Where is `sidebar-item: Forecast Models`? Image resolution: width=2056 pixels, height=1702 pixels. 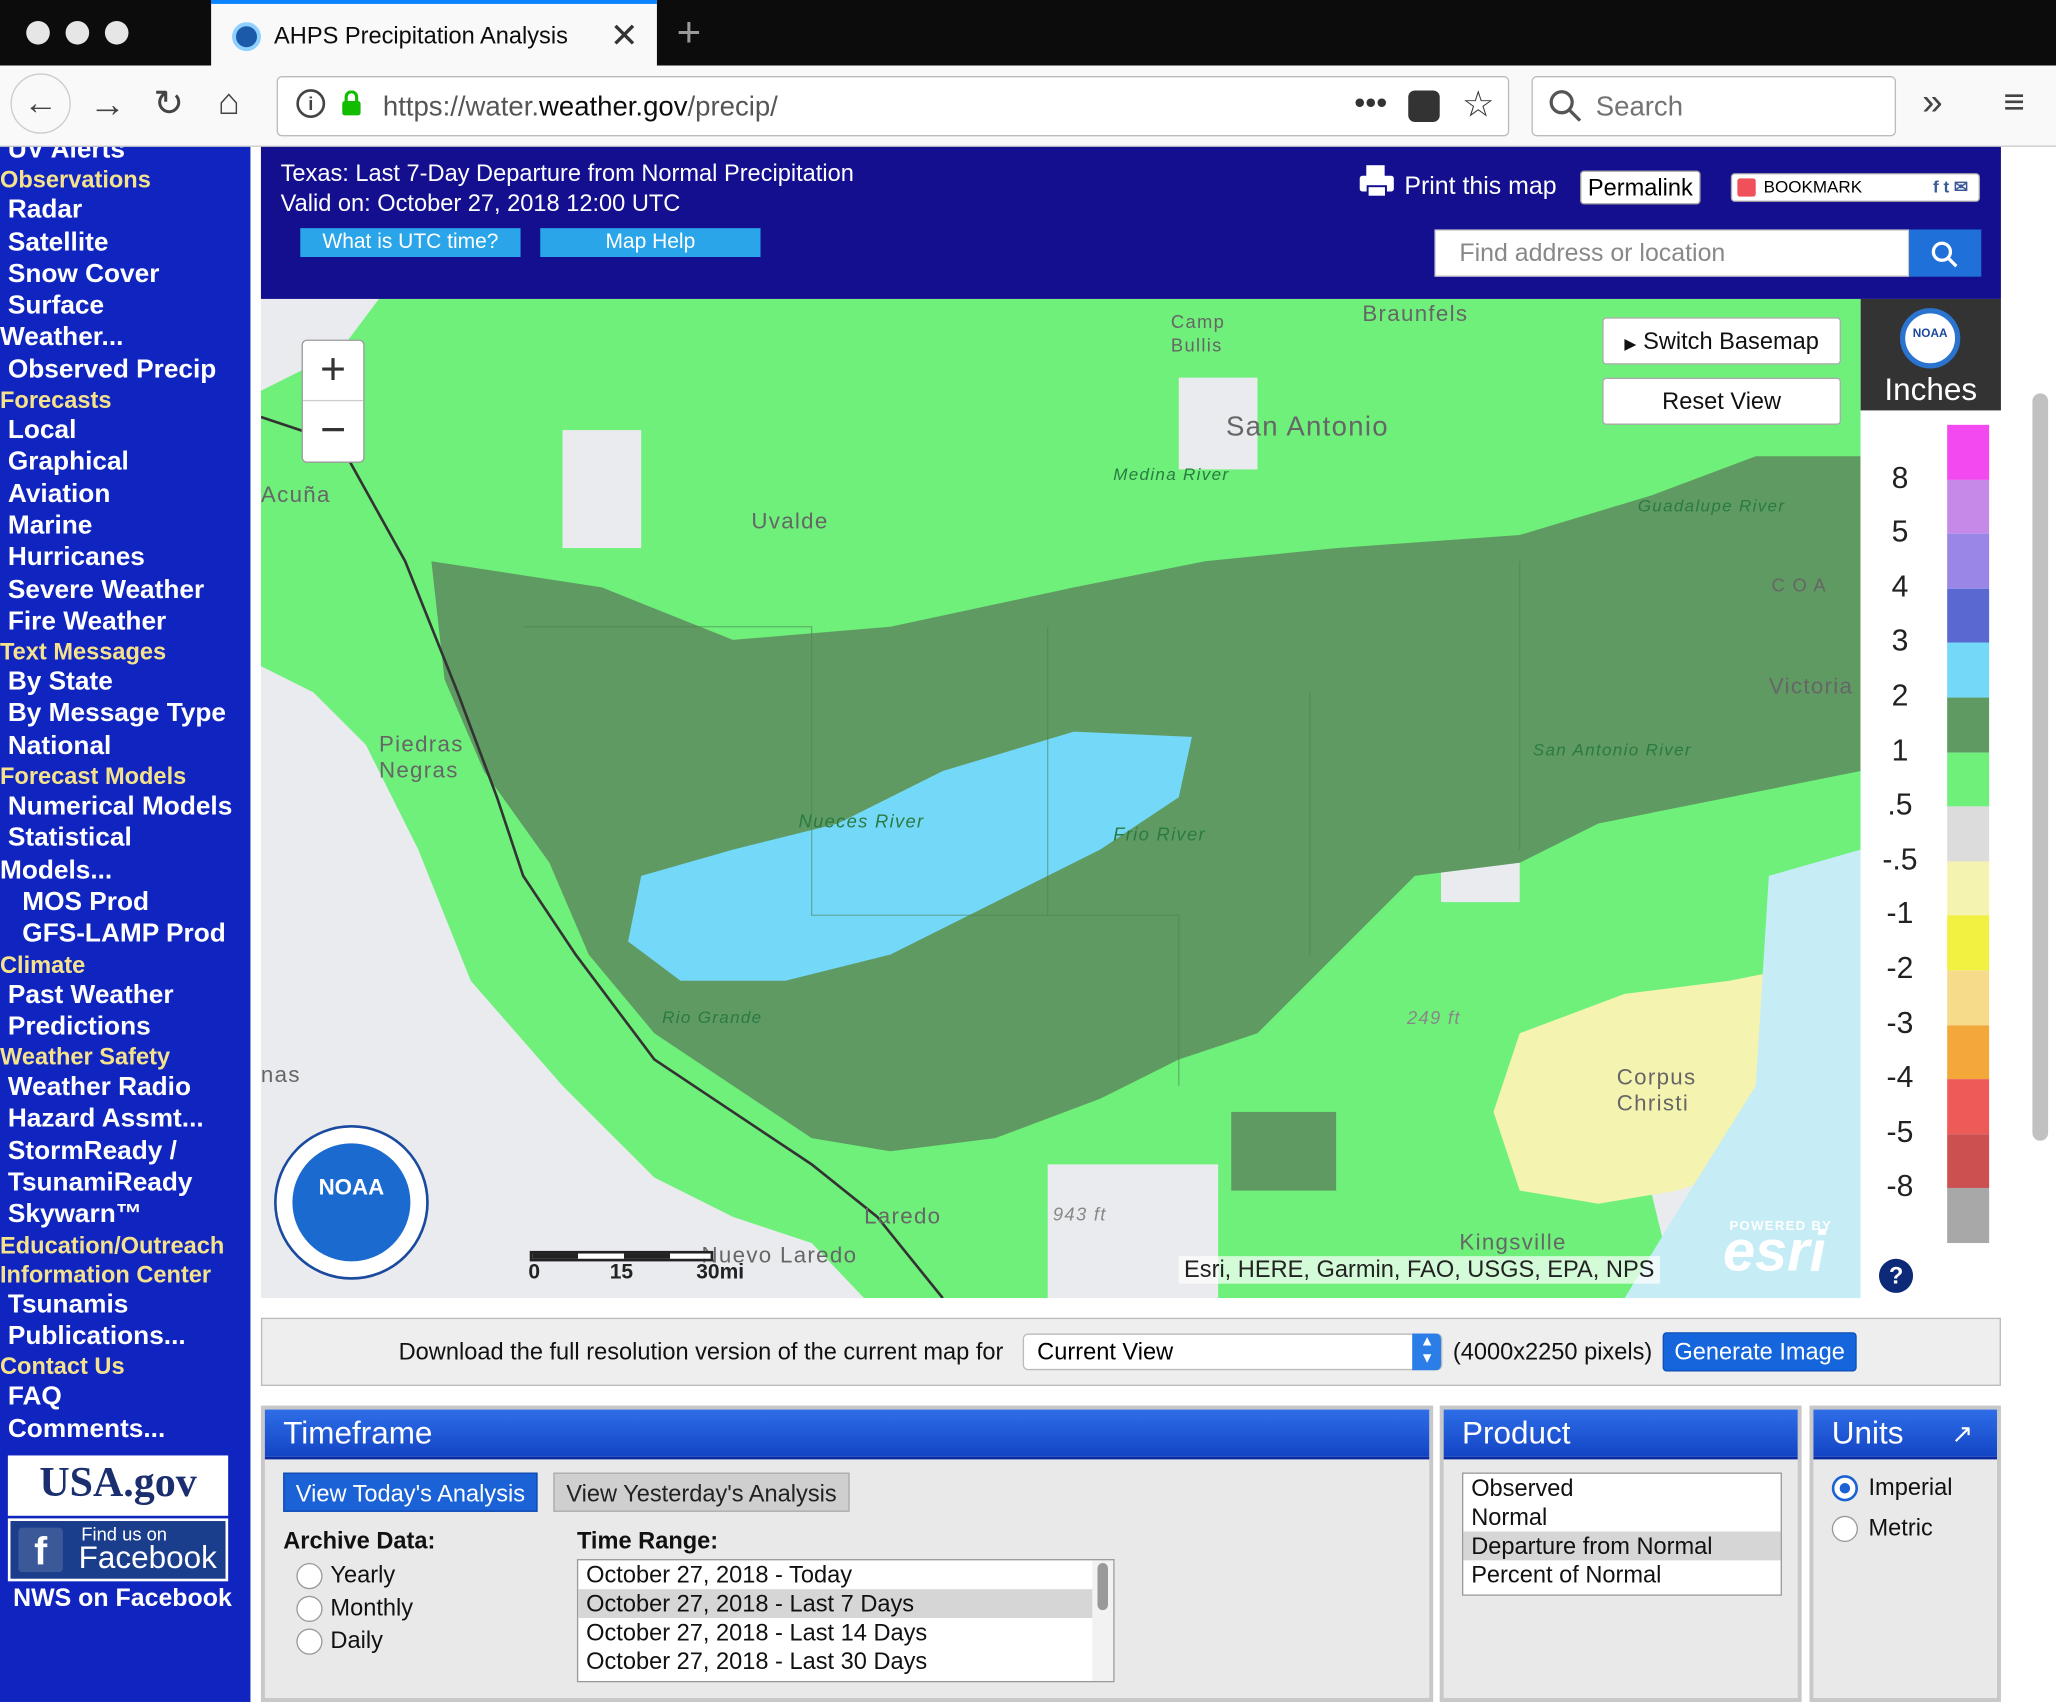
sidebar-item: Forecast Models is located at coordinates (125, 776).